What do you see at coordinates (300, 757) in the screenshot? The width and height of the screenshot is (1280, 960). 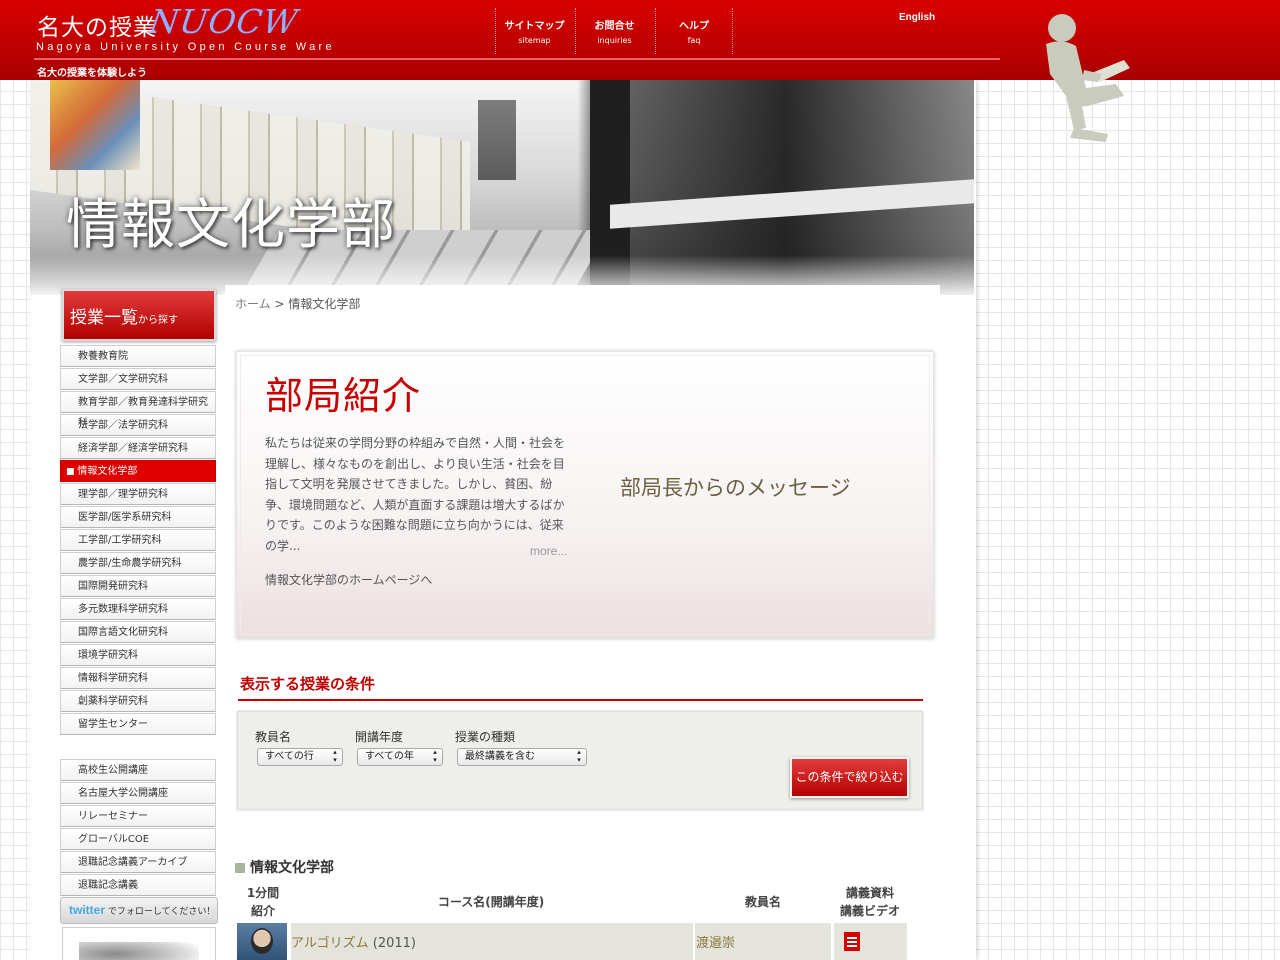 I see `filter-instructor-select: すべての行` at bounding box center [300, 757].